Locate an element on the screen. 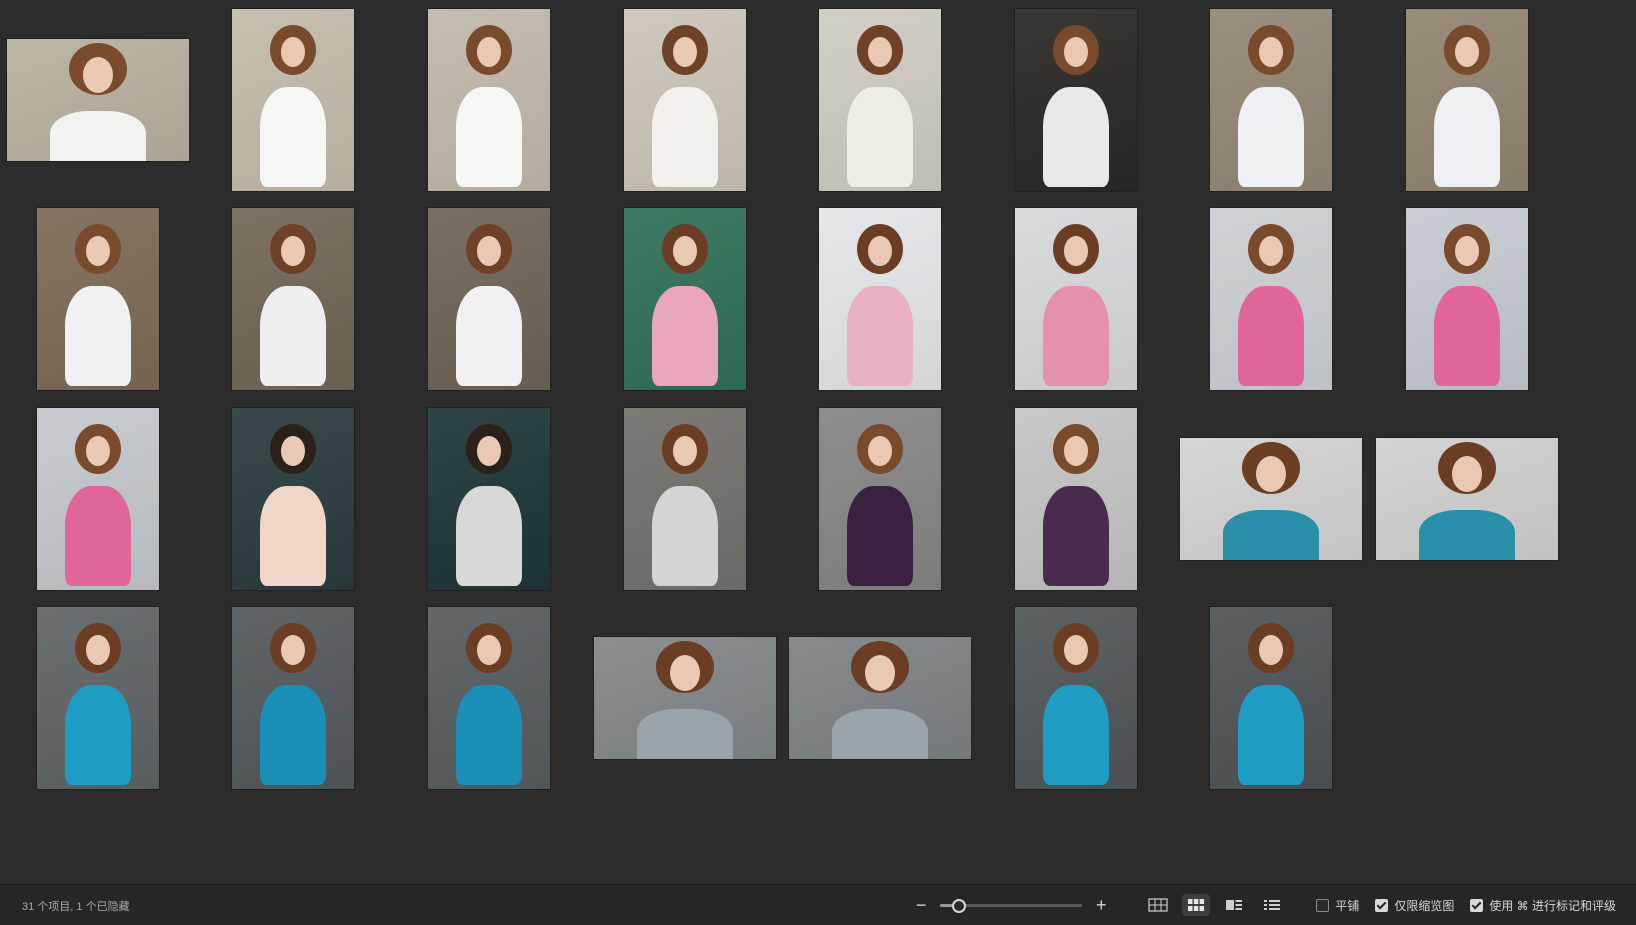  thumbnail-view-icon is located at coordinates (1196, 905).